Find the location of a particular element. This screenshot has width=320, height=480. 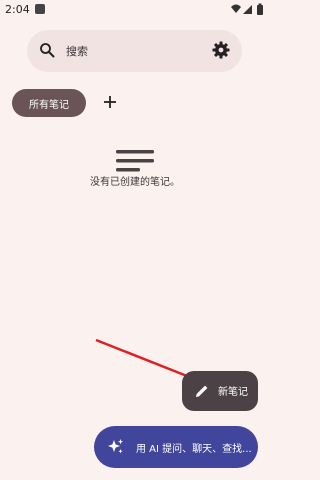

pen-icon is located at coordinates (202, 391).